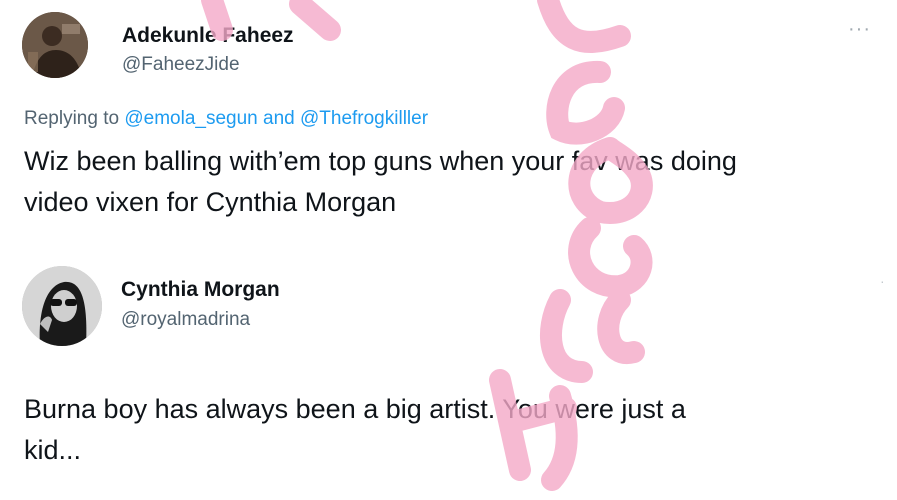 This screenshot has height=500, width=897. What do you see at coordinates (181, 65) in the screenshot?
I see `author-handle: @FaheezJide` at bounding box center [181, 65].